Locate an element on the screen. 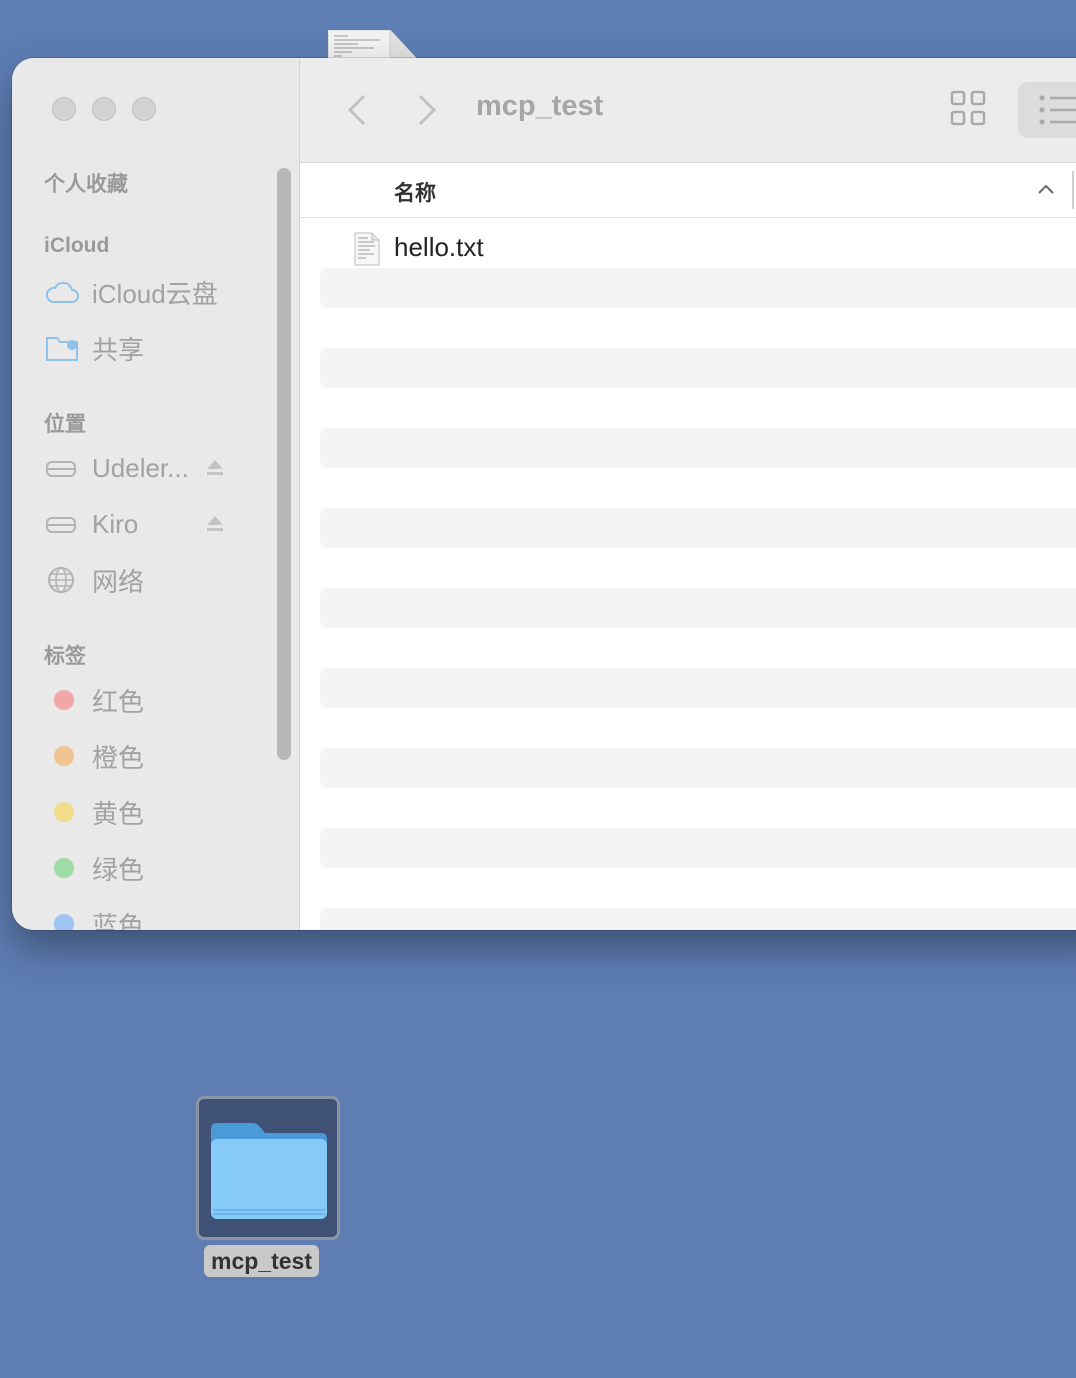 This screenshot has height=1378, width=1076. window-title: mcp_test is located at coordinates (540, 106).